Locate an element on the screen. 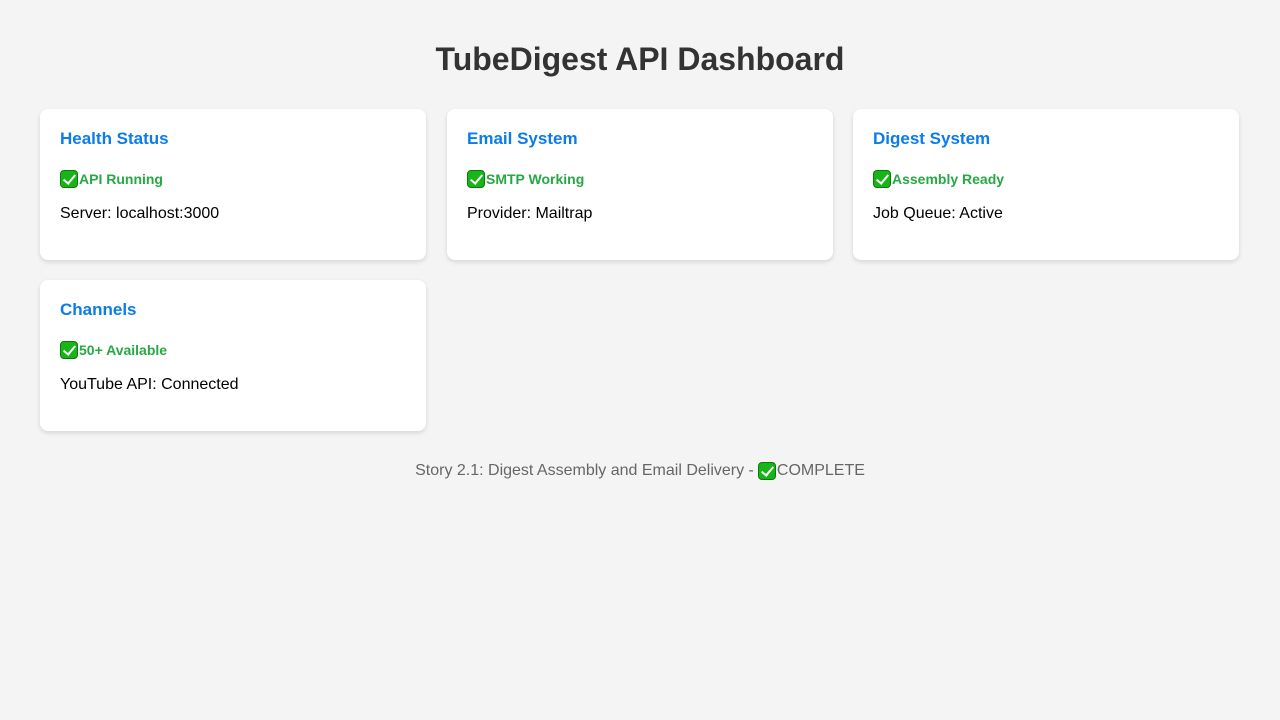 The width and height of the screenshot is (1280, 720). status-text: Assembly Ready is located at coordinates (948, 179).